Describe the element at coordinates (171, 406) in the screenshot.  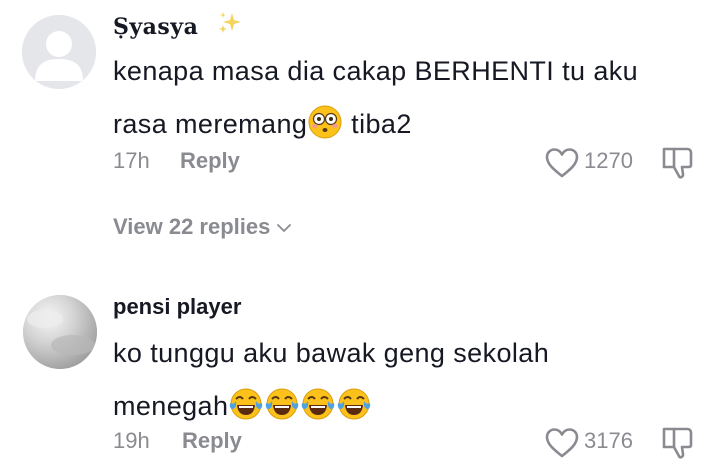
I see `comment-text-segment: menegah` at that location.